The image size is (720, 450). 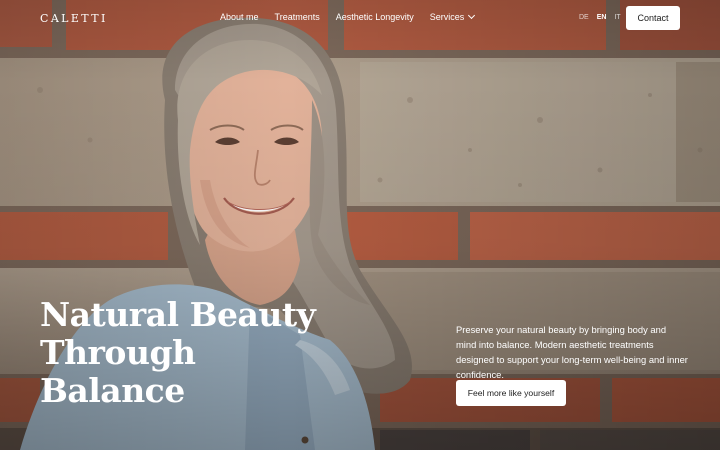 What do you see at coordinates (511, 393) in the screenshot?
I see `cta-button: Feel more like yourself` at bounding box center [511, 393].